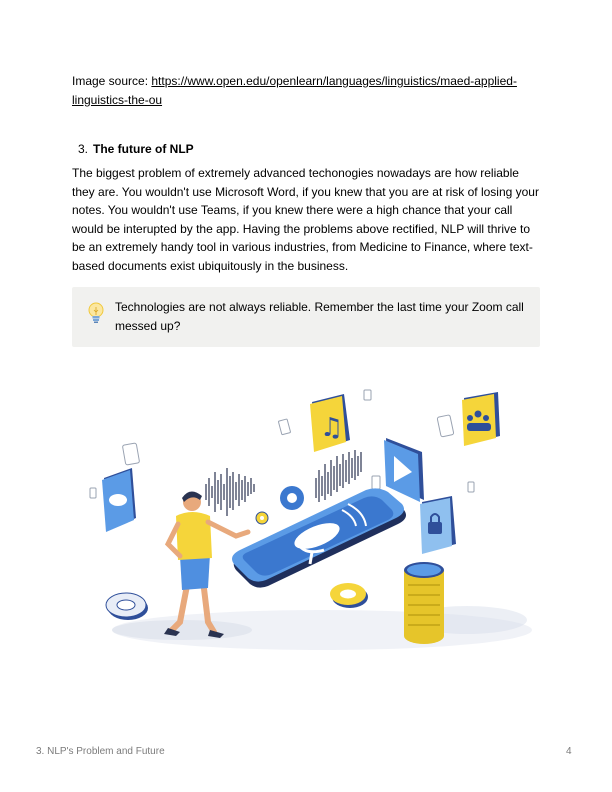  What do you see at coordinates (230, 492) in the screenshot?
I see `sound-wave-left` at bounding box center [230, 492].